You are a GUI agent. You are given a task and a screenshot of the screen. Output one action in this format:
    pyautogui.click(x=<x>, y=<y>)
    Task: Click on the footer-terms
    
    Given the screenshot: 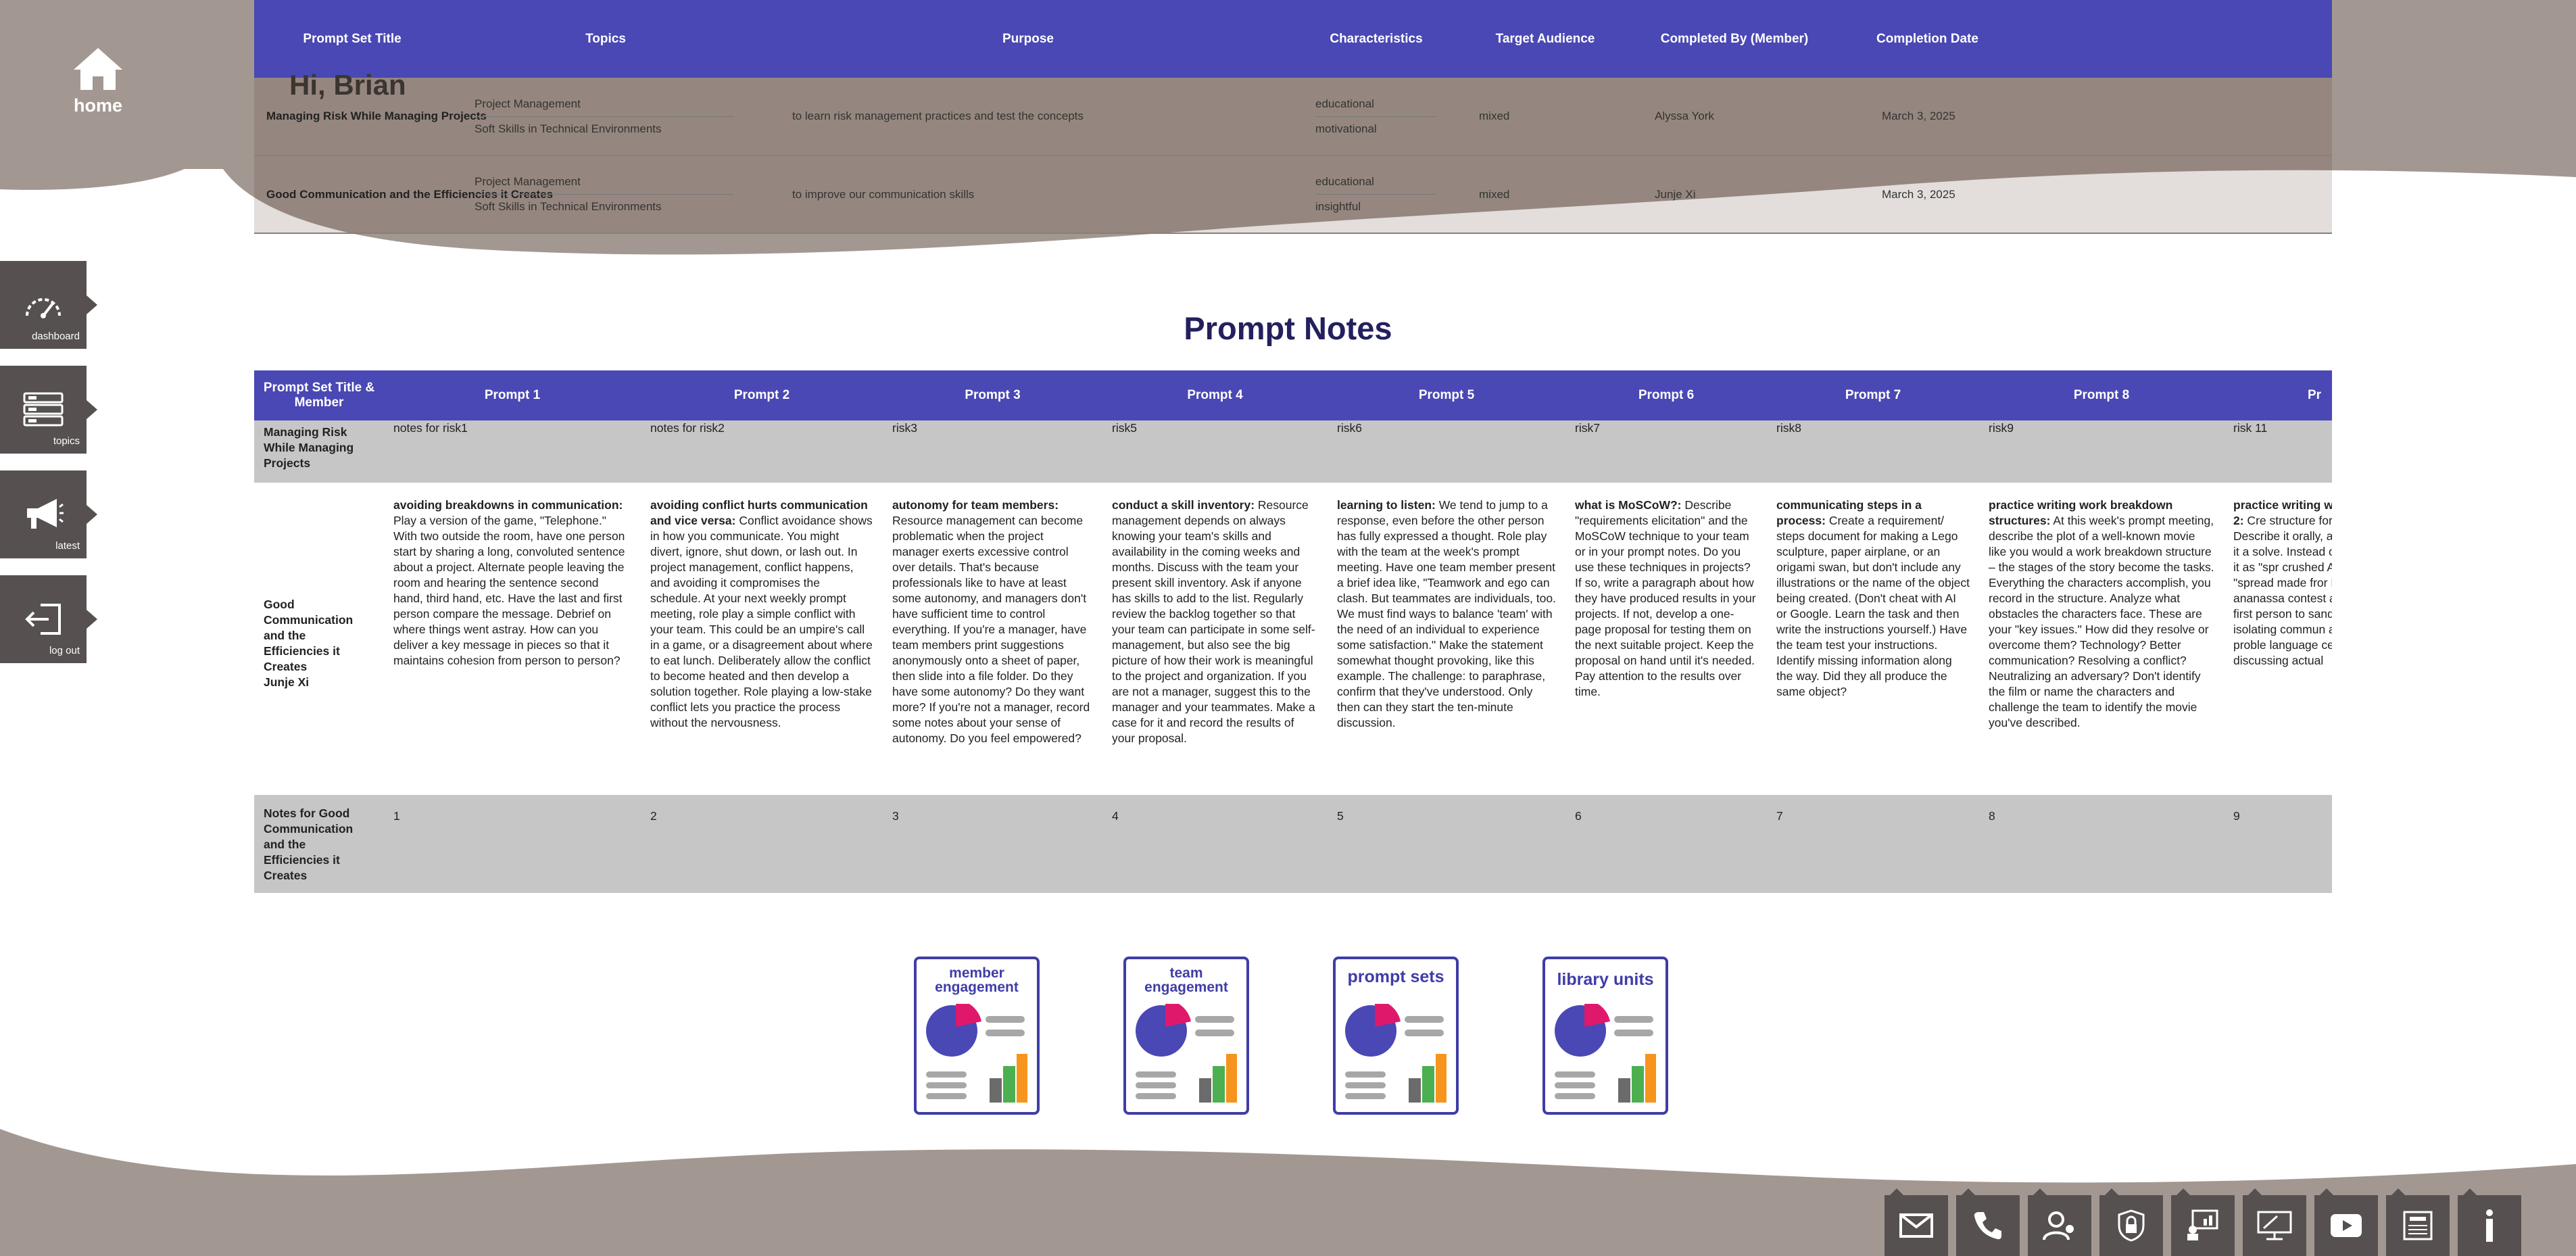 What is the action you would take?
    pyautogui.click(x=2418, y=1222)
    